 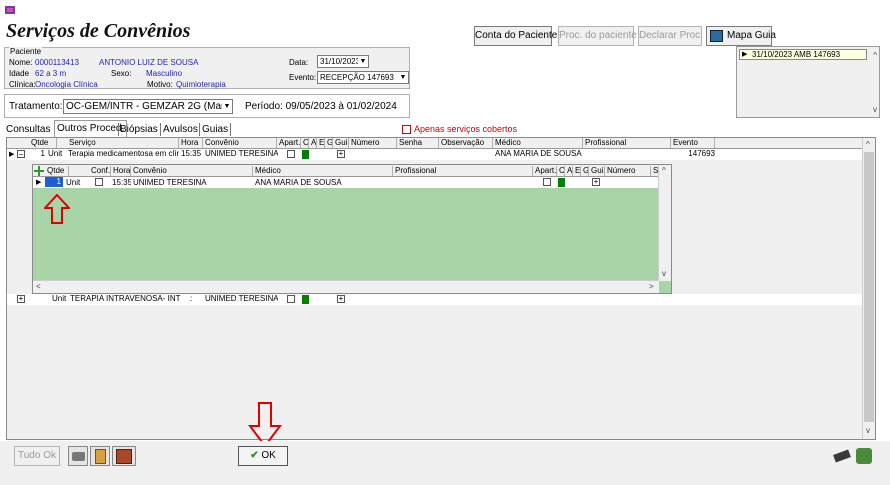 I want to click on patient-legend: Paciente, so click(x=26, y=51).